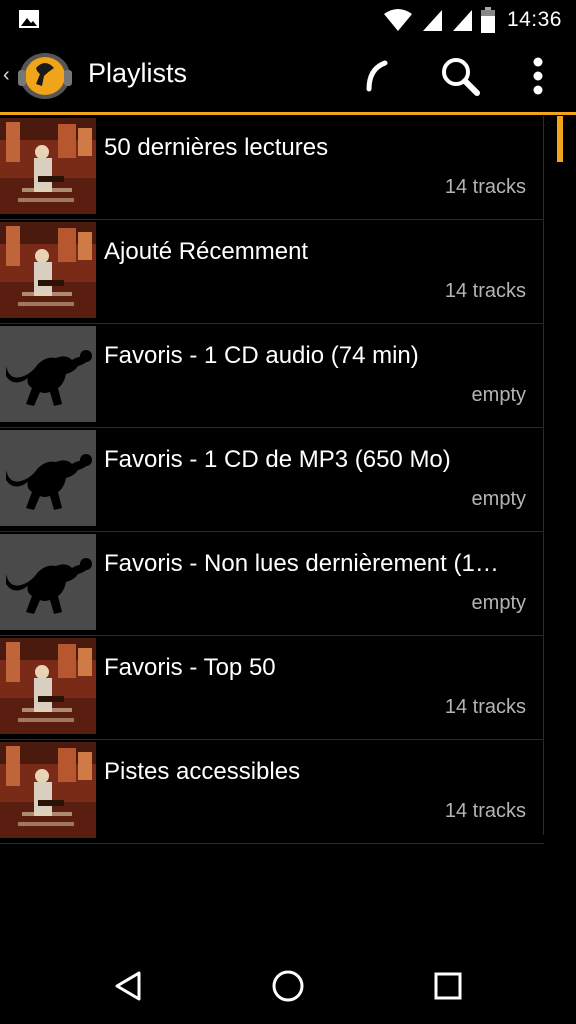  Describe the element at coordinates (272, 168) in the screenshot. I see `playlist-item: 50 dernières lectures 14 tracks` at that location.